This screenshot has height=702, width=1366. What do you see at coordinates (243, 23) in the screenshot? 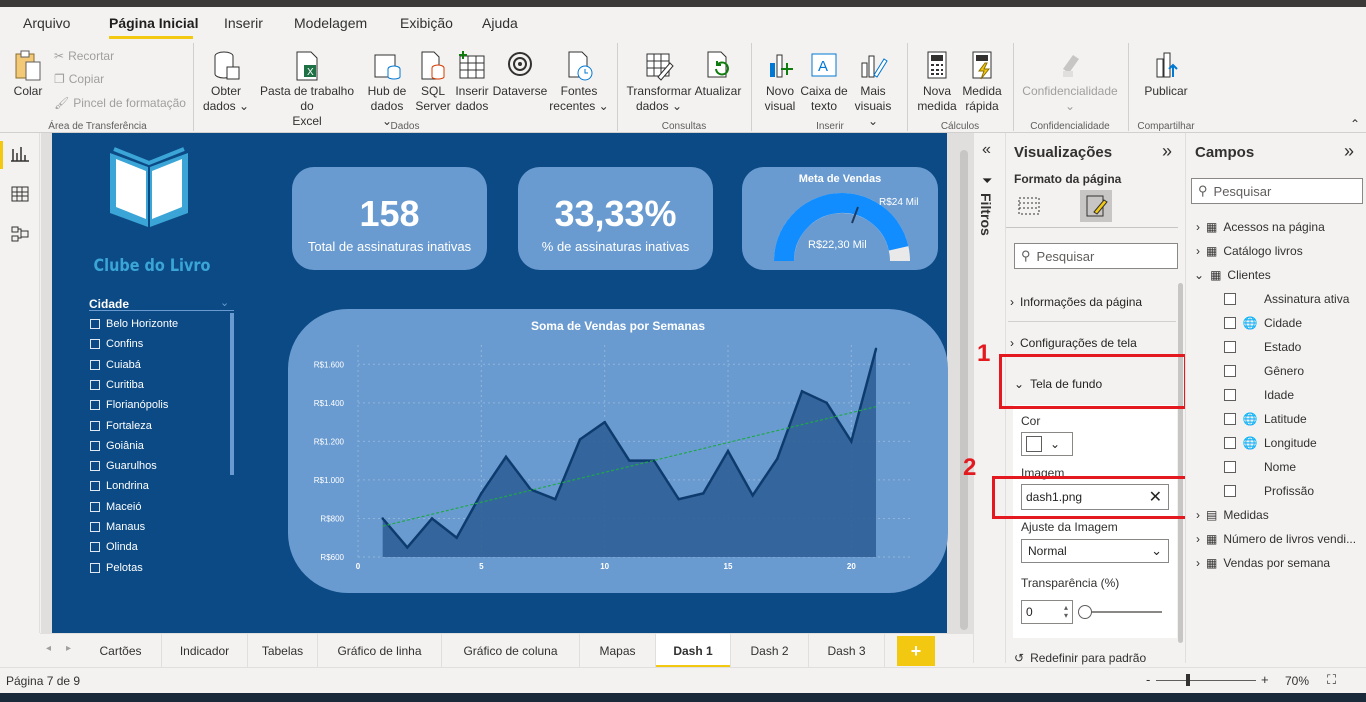
I see `menu-inserir: Inserir` at bounding box center [243, 23].